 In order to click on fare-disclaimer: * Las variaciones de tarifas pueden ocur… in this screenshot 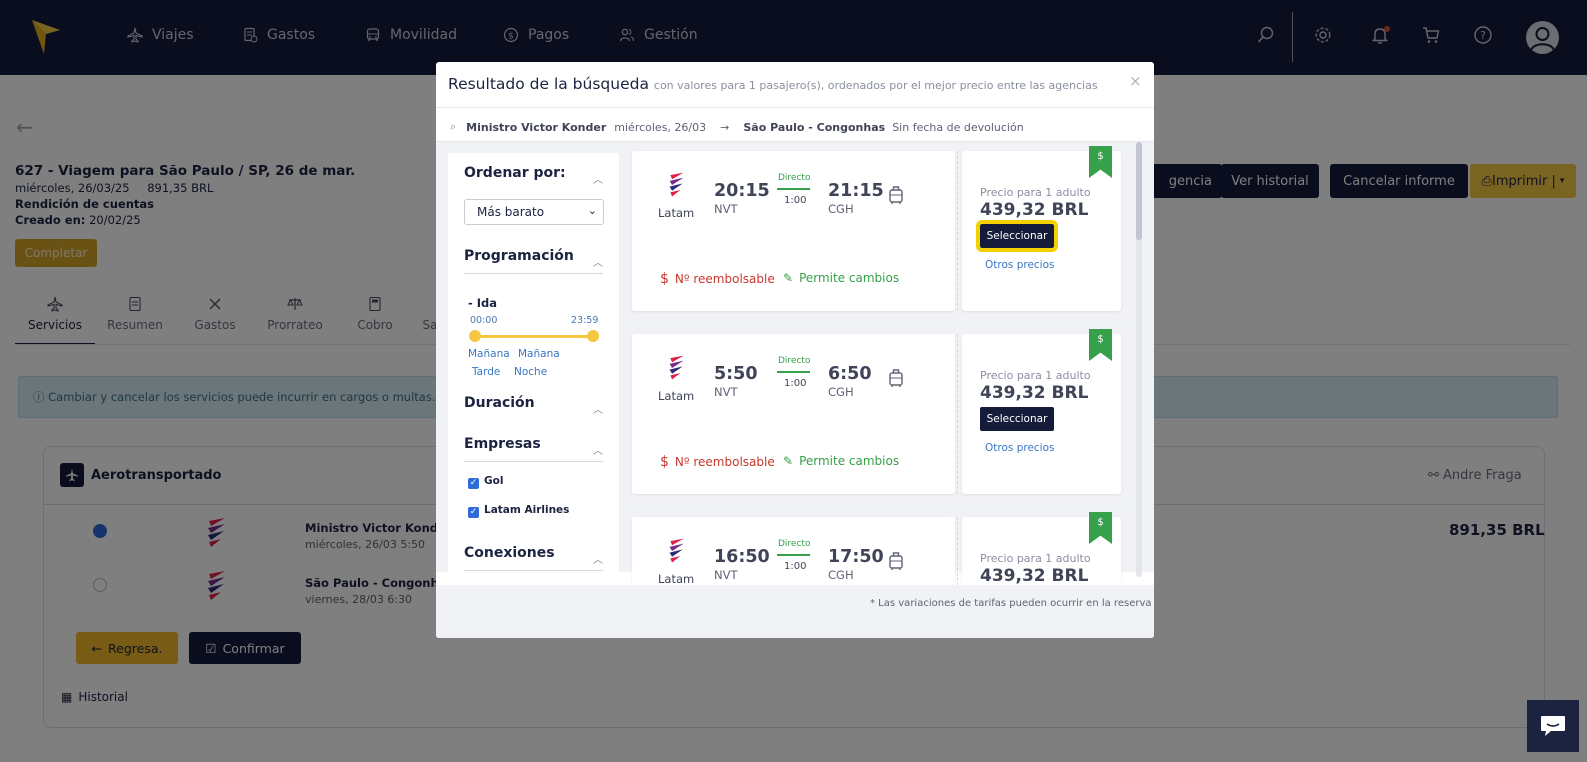, I will do `click(1011, 603)`.